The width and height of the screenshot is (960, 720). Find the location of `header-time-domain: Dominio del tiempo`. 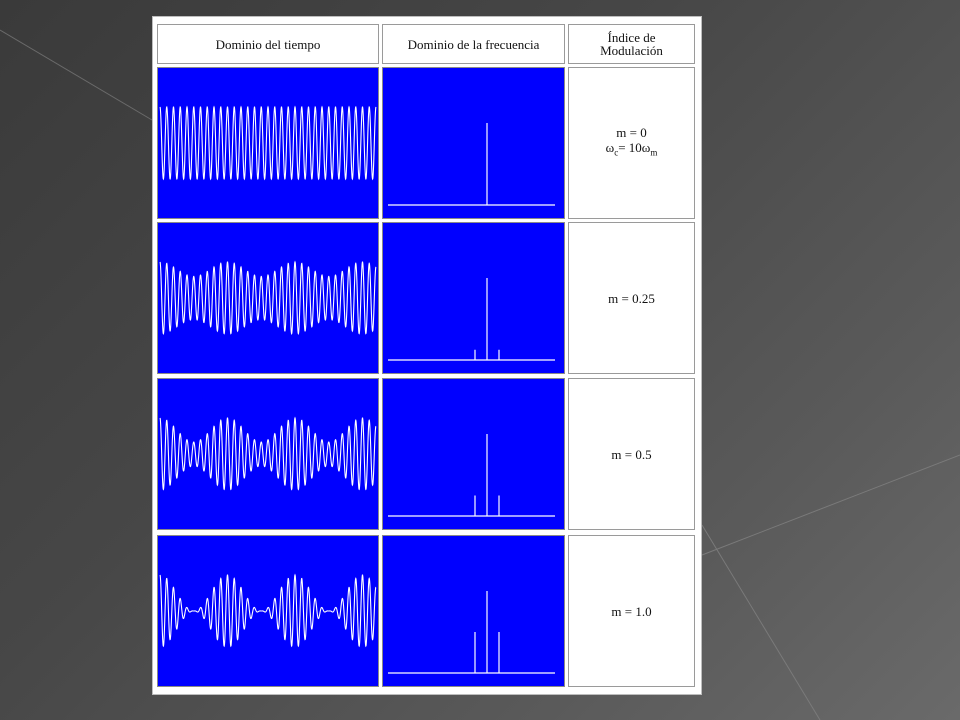

header-time-domain: Dominio del tiempo is located at coordinates (268, 44).